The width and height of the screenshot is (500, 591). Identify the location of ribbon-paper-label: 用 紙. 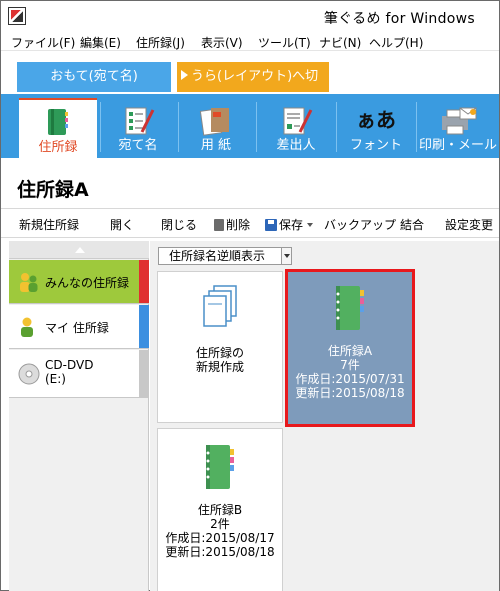
(216, 145).